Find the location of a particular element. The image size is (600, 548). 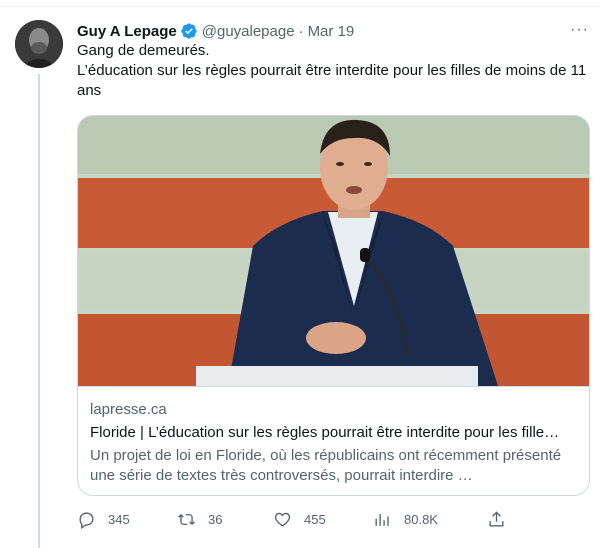

share-button is located at coordinates (502, 519).